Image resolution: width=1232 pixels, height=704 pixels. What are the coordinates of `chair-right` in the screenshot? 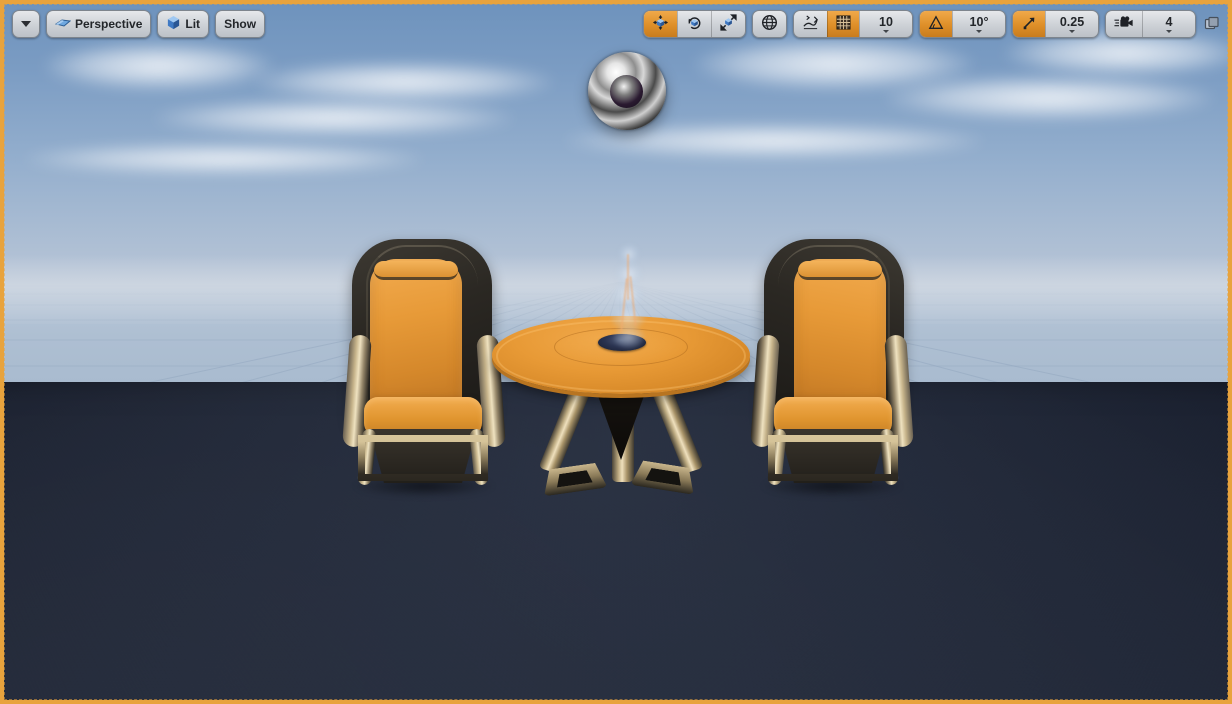 It's located at (832, 368).